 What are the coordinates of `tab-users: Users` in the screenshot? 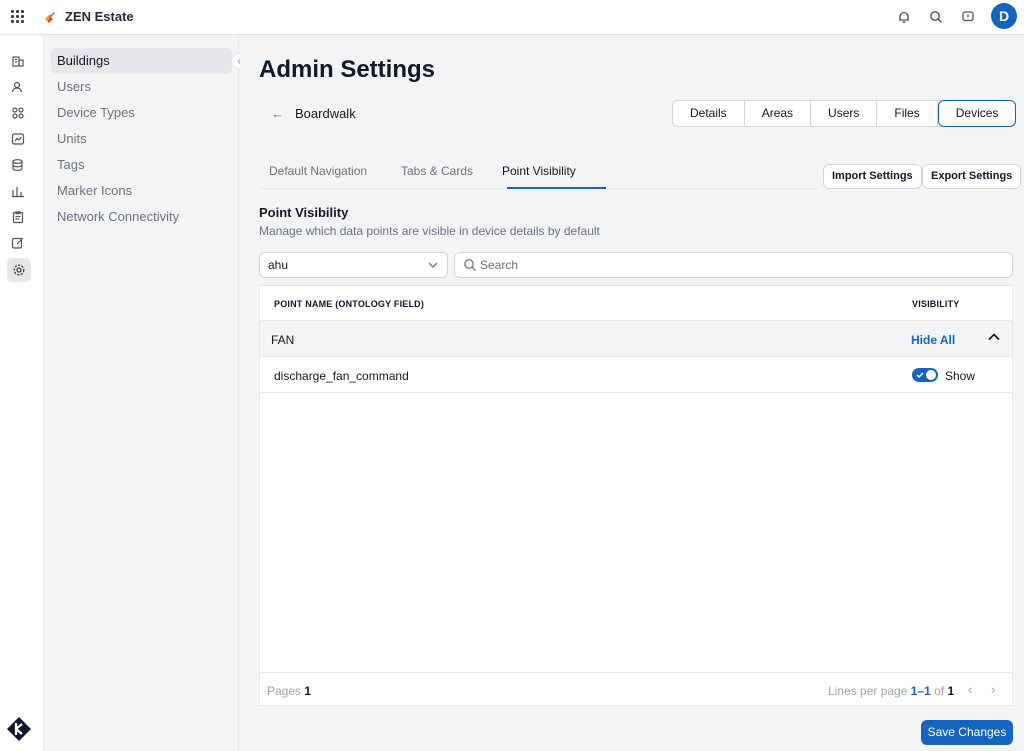 It's located at (844, 113).